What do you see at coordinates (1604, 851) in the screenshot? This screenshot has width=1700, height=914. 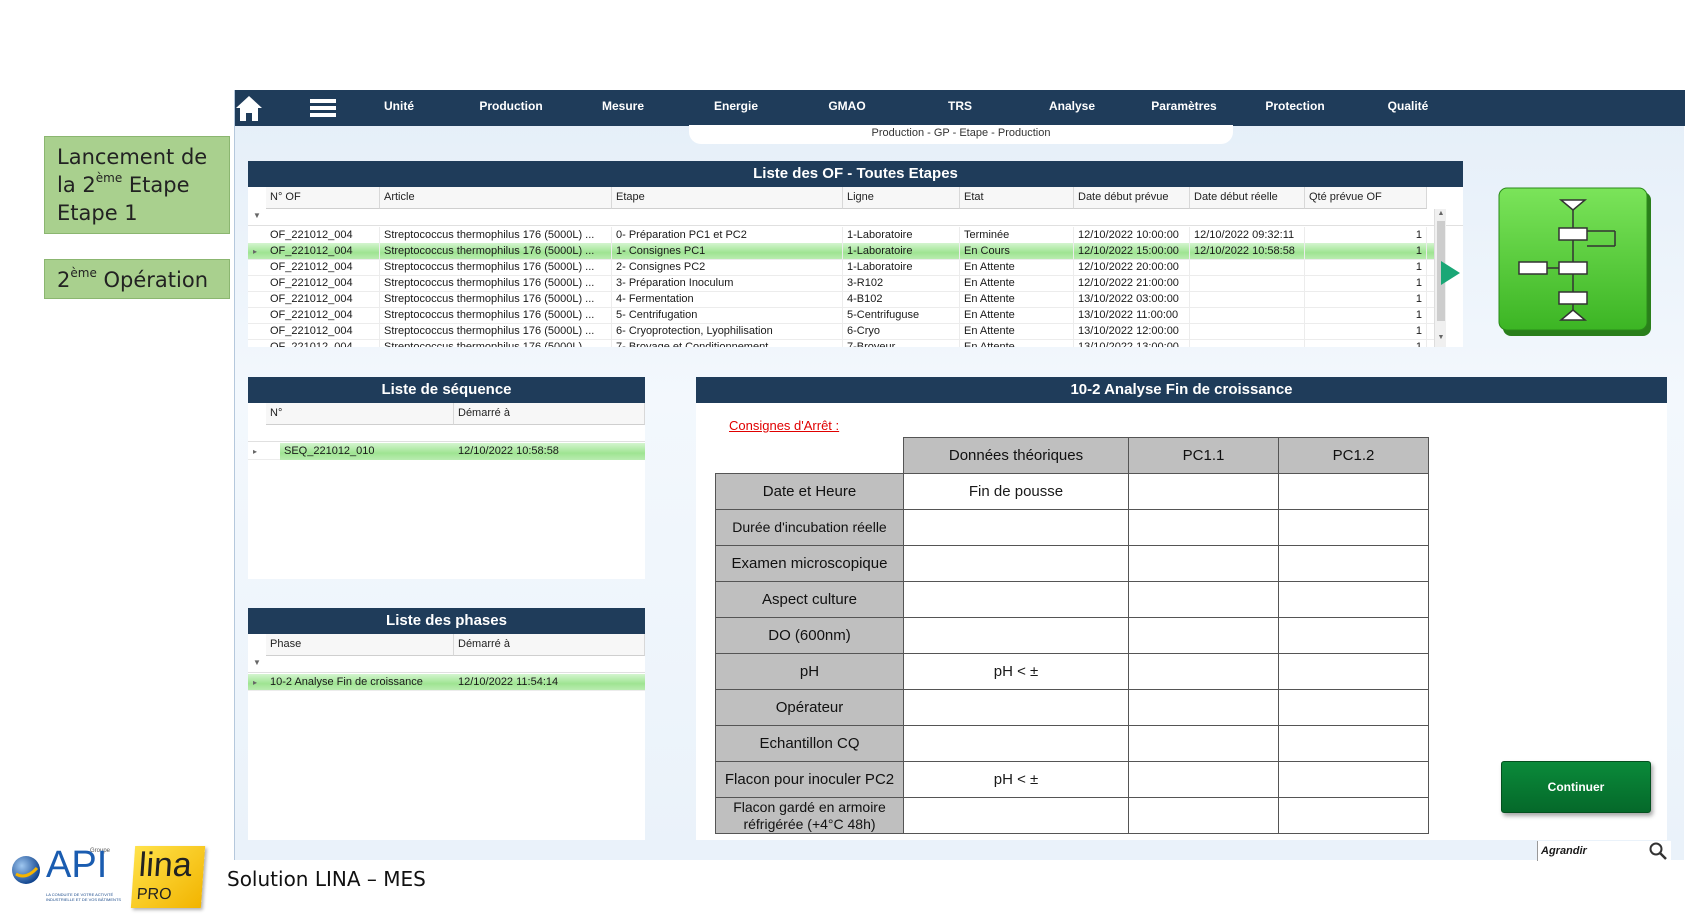 I see `agrandir-field: Agrandir` at bounding box center [1604, 851].